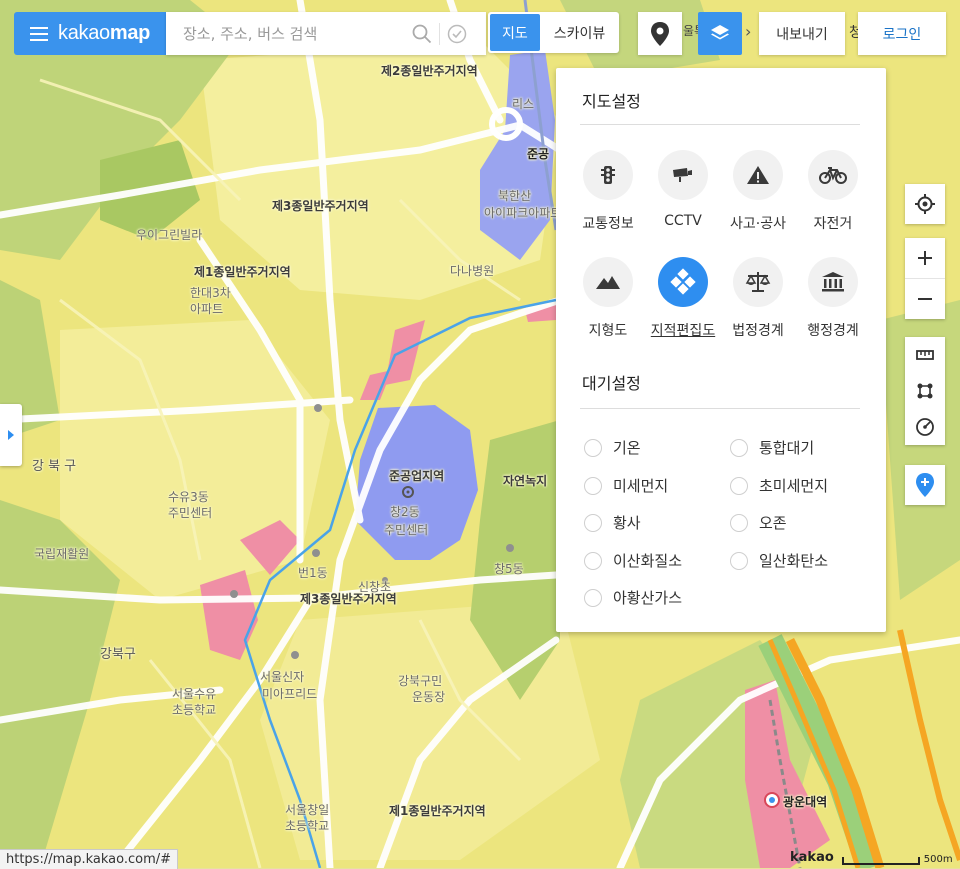 The height and width of the screenshot is (869, 960). I want to click on air-option-yellow-dust: 황사, so click(612, 522).